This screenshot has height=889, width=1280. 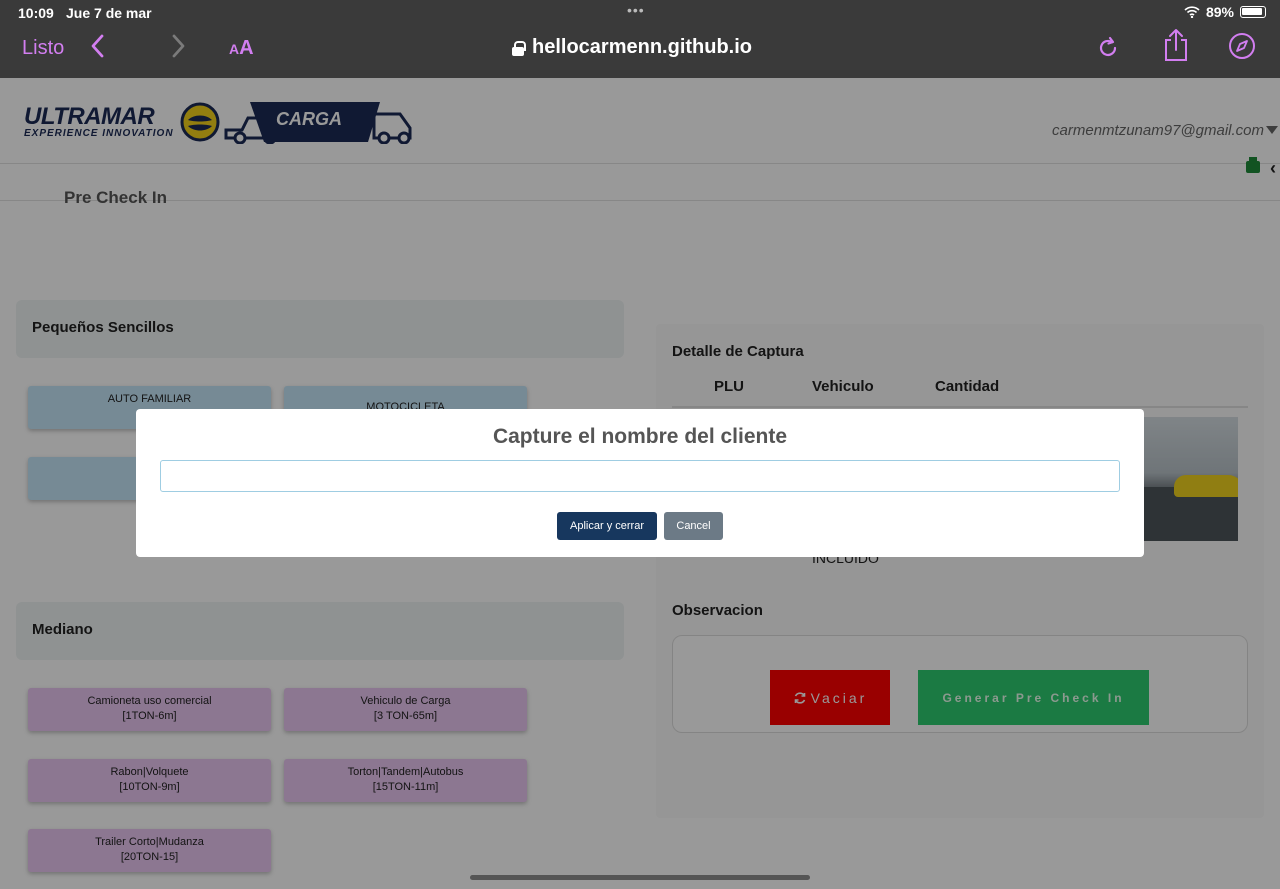 I want to click on reload-icon, so click(x=1108, y=48).